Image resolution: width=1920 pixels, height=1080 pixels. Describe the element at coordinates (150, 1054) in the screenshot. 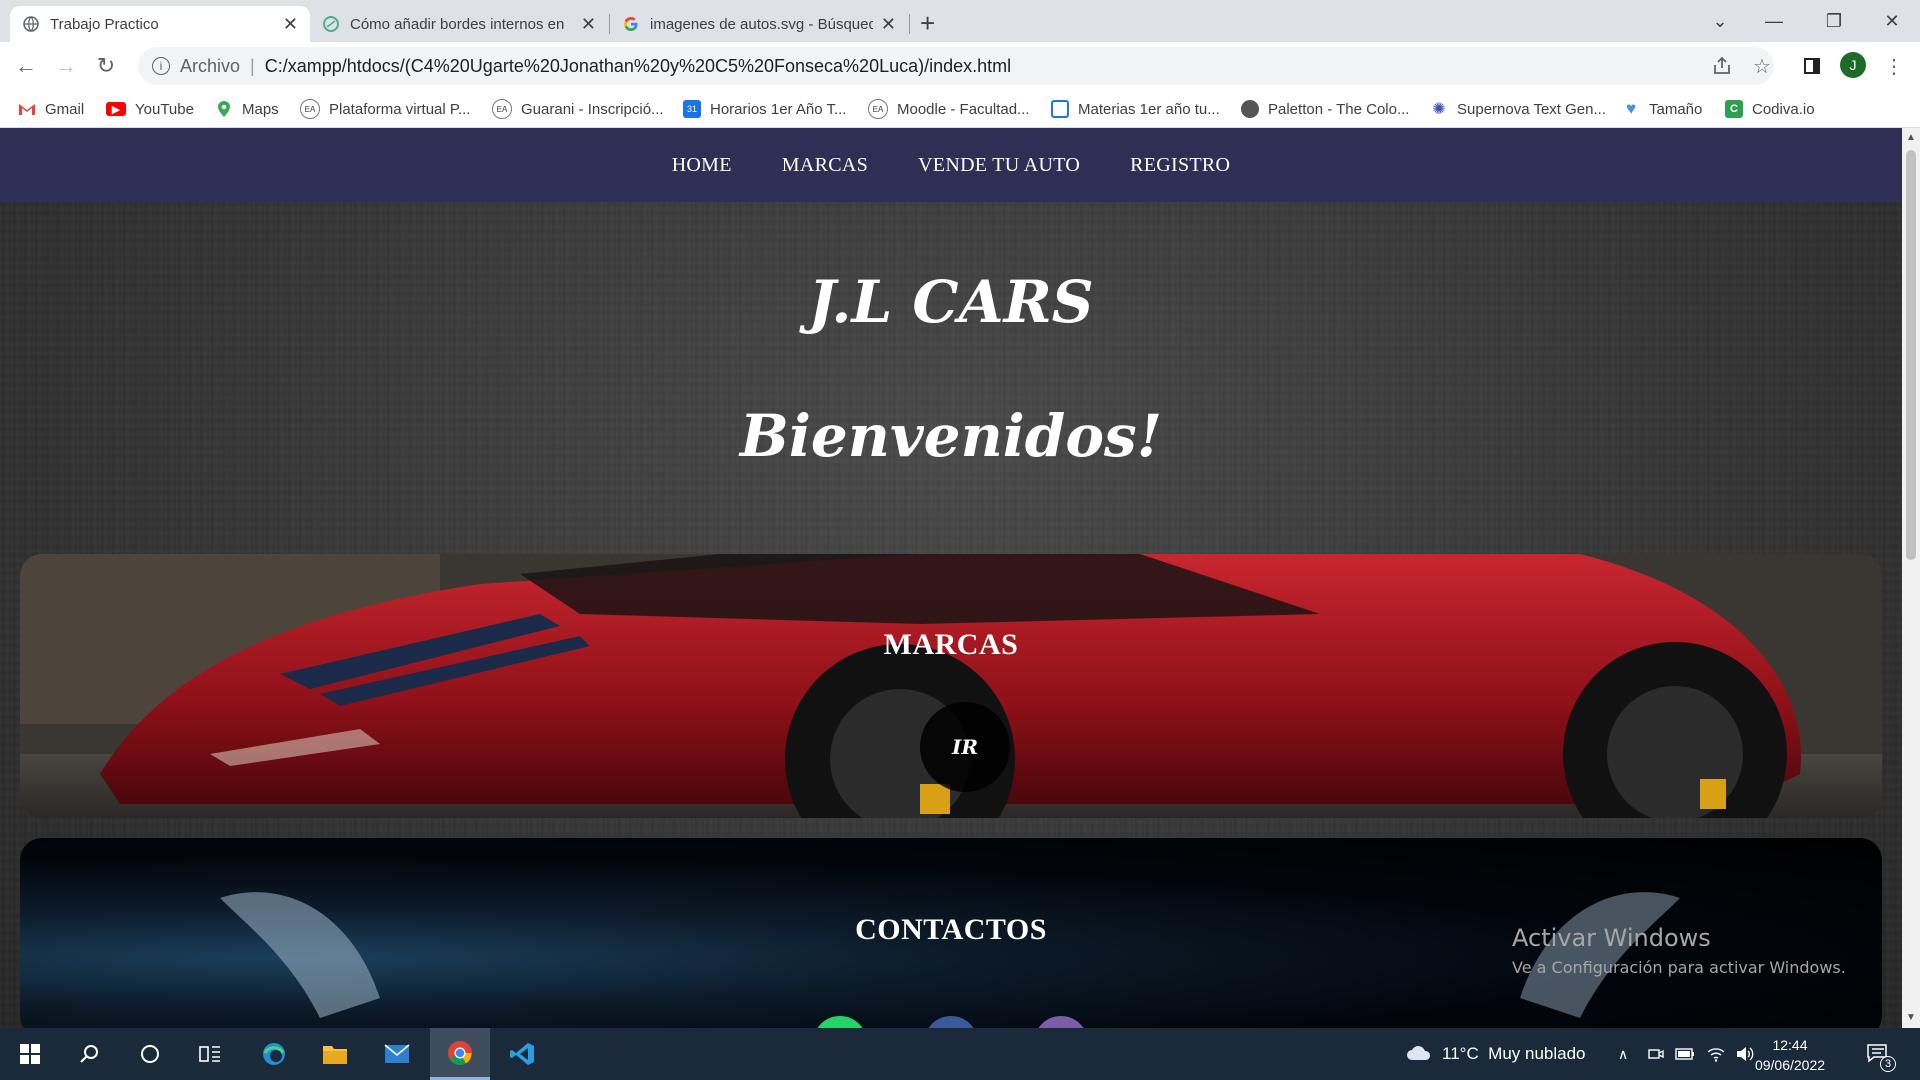

I see `cortana-icon` at that location.